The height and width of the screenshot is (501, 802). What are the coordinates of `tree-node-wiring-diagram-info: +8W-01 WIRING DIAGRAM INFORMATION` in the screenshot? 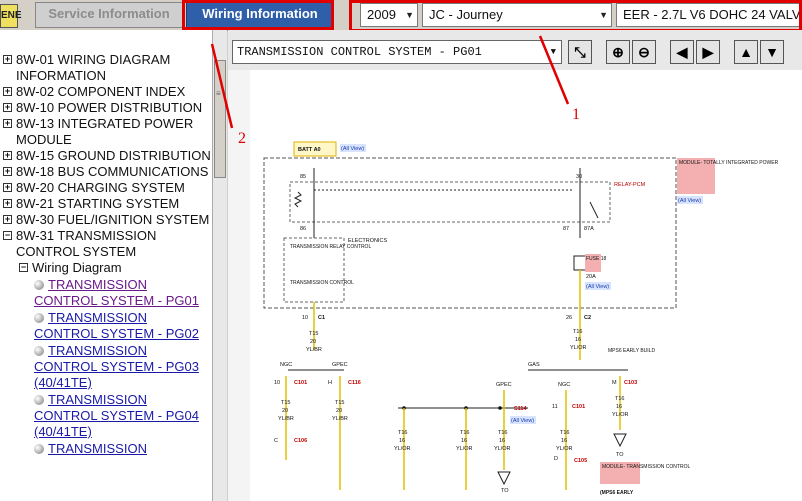 It's located at (106, 68).